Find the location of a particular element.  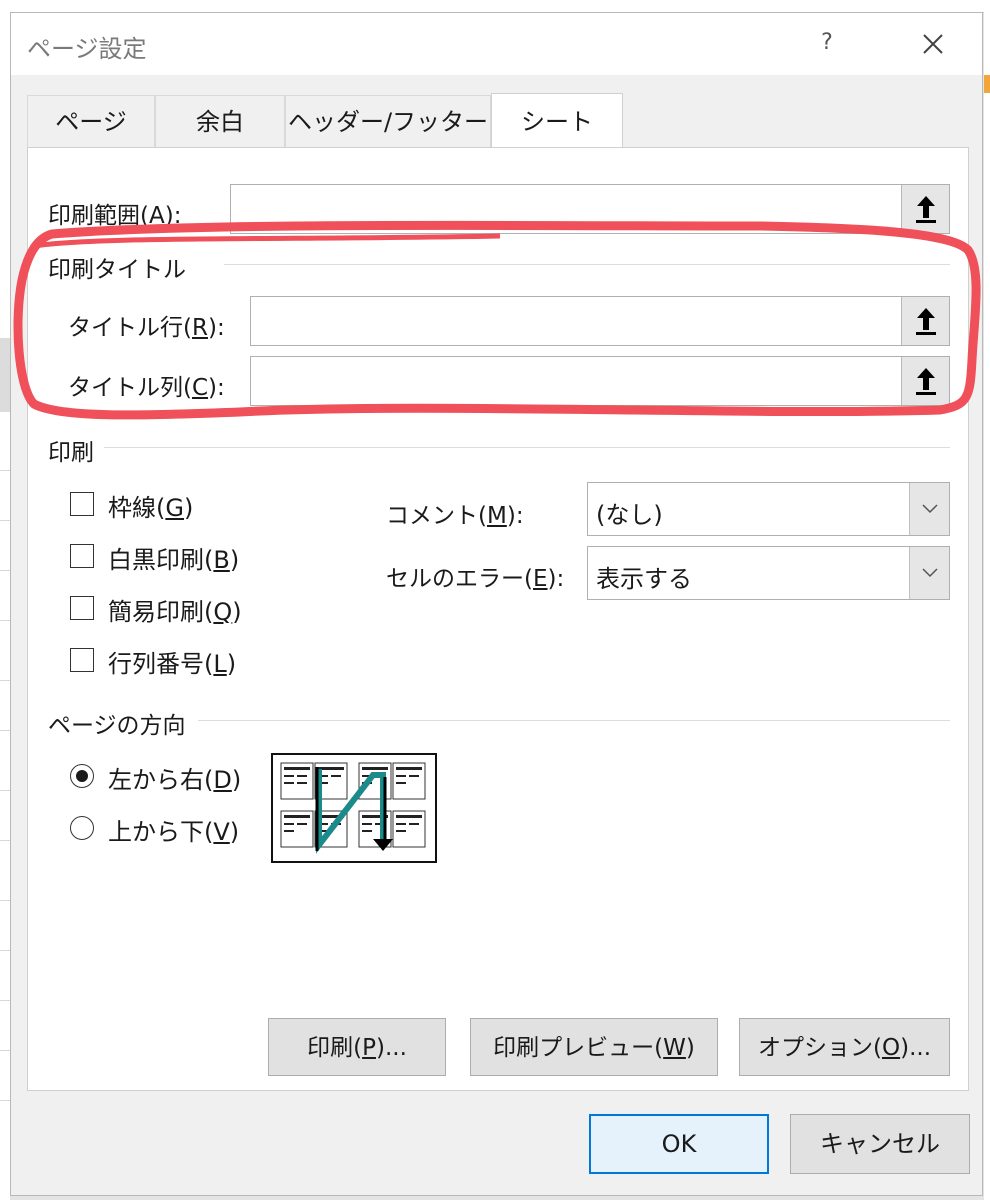

cell-errors-select-value: 表示する is located at coordinates (644, 579).